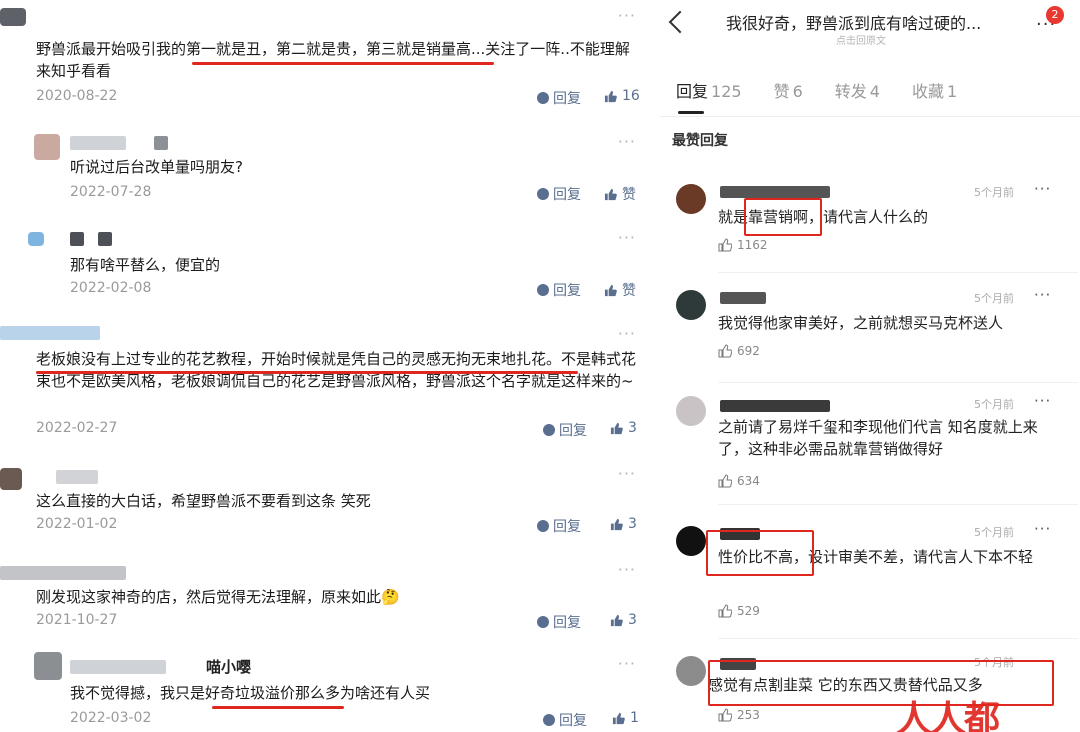 Image resolution: width=1080 pixels, height=732 pixels. What do you see at coordinates (797, 91) in the screenshot?
I see `tab-count: 6` at bounding box center [797, 91].